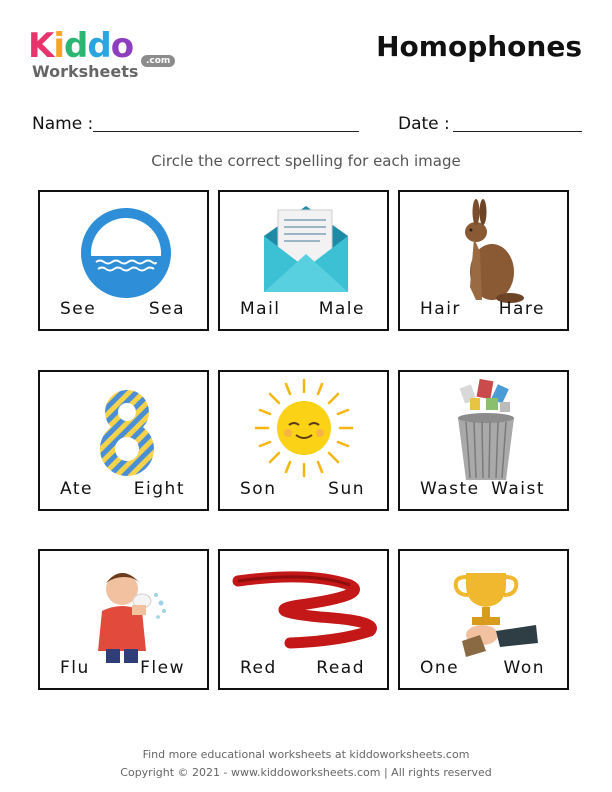  What do you see at coordinates (518, 489) in the screenshot?
I see `choice-right: Waist` at bounding box center [518, 489].